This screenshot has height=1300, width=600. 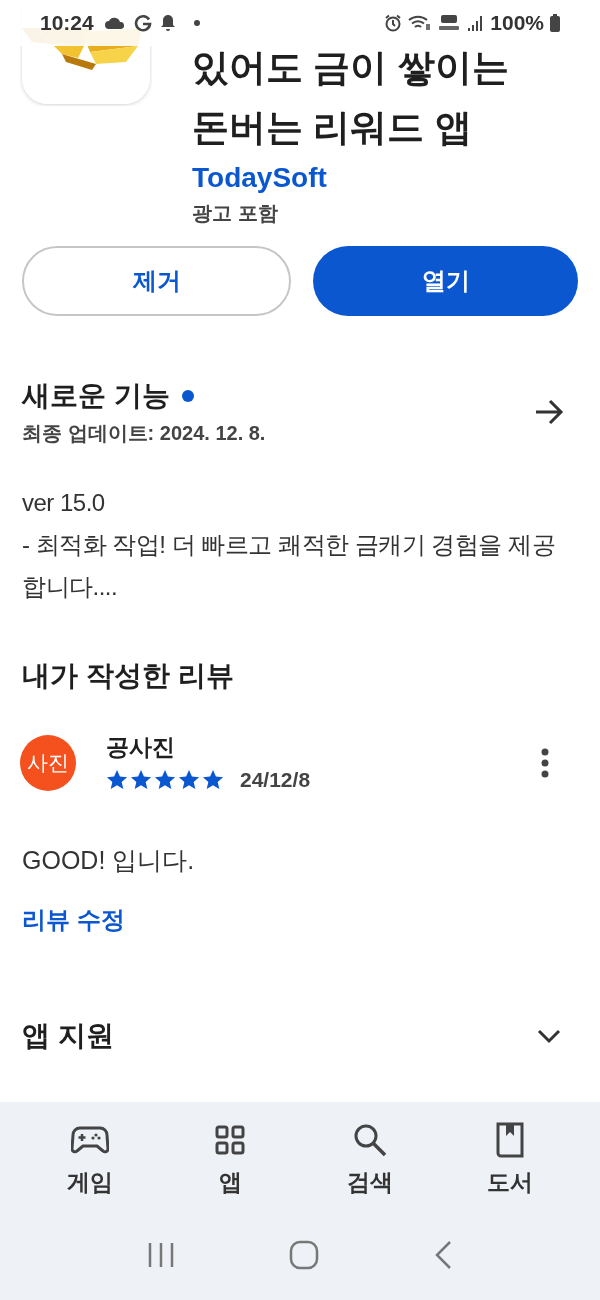 I want to click on bell-icon, so click(x=167, y=23).